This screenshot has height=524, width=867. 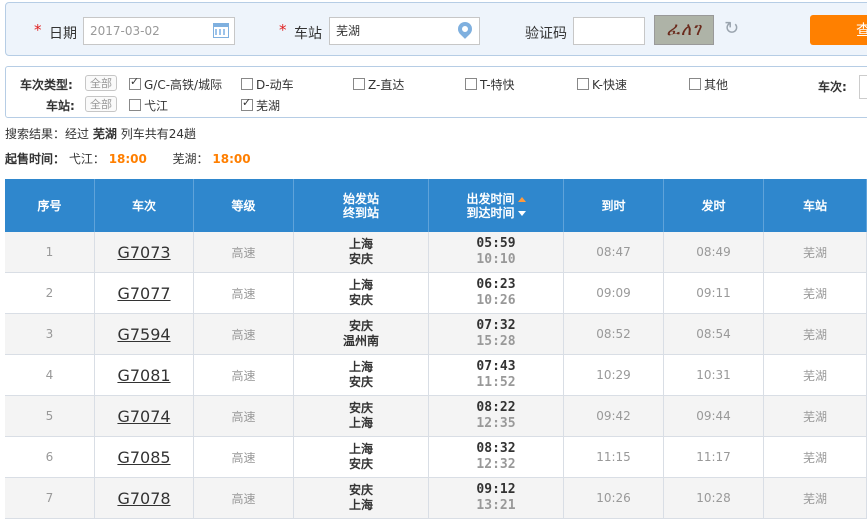 I want to click on filter-station-yijiang: 弋江, so click(x=148, y=105).